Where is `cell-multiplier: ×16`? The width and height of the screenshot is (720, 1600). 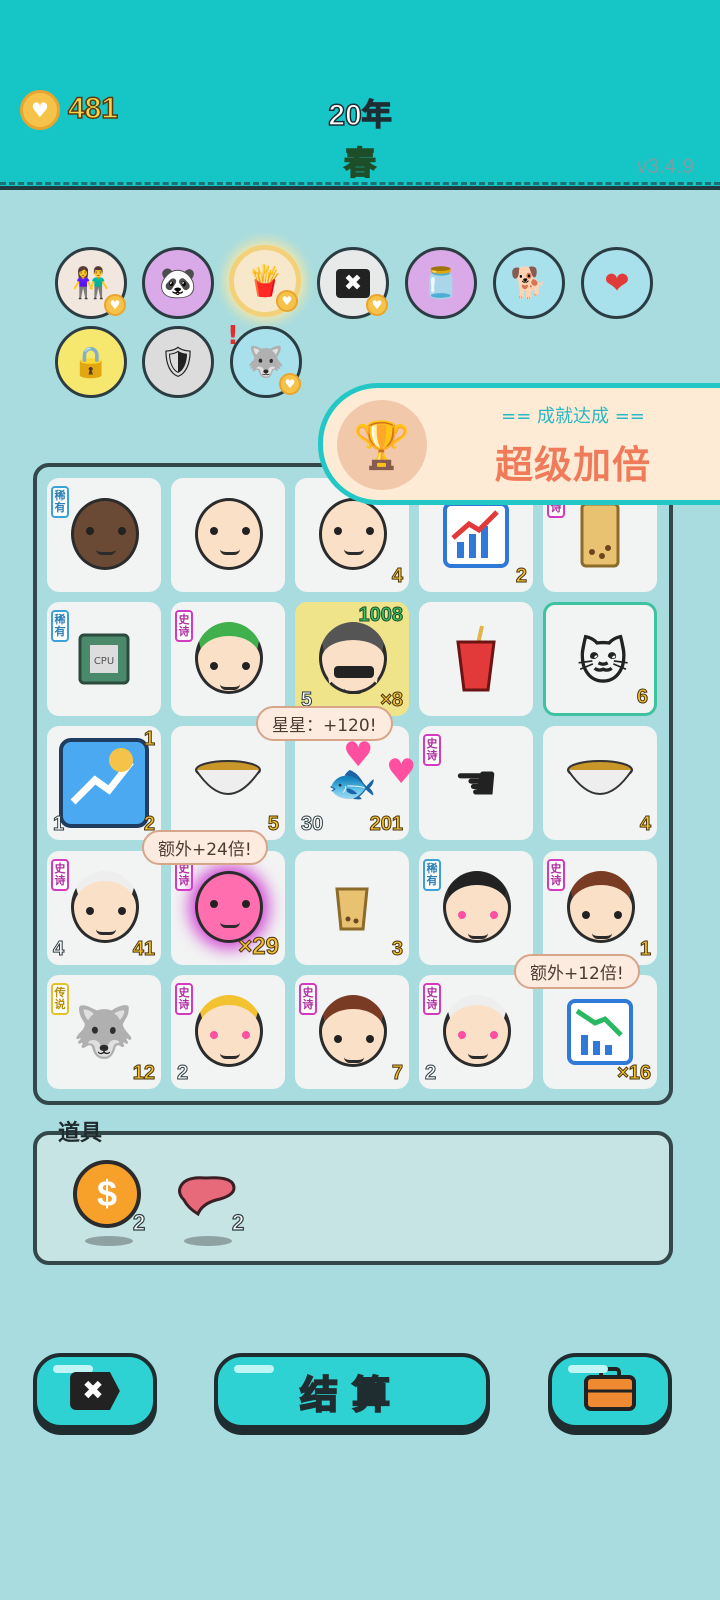
cell-multiplier: ×16 is located at coordinates (634, 1073).